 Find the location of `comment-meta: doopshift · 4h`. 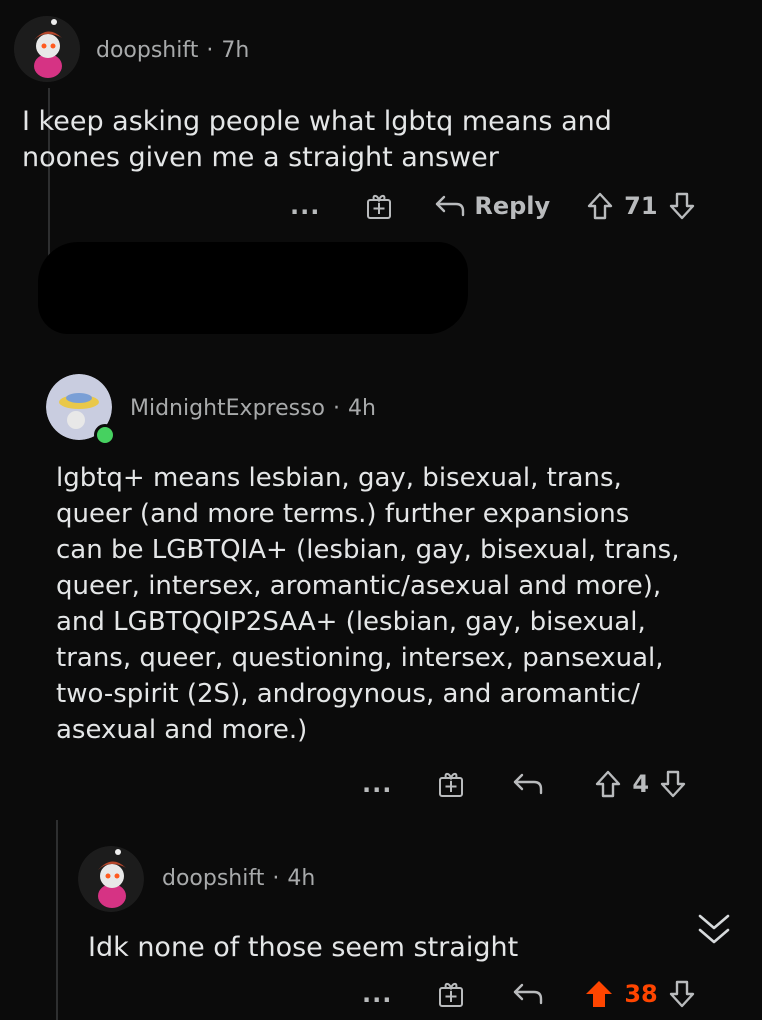

comment-meta: doopshift · 4h is located at coordinates (239, 878).